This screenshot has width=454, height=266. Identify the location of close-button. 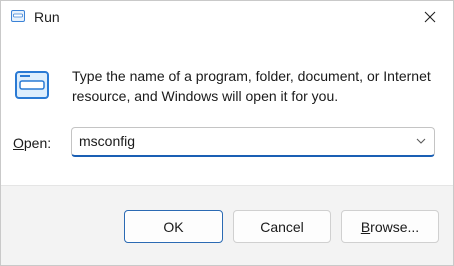
(430, 17).